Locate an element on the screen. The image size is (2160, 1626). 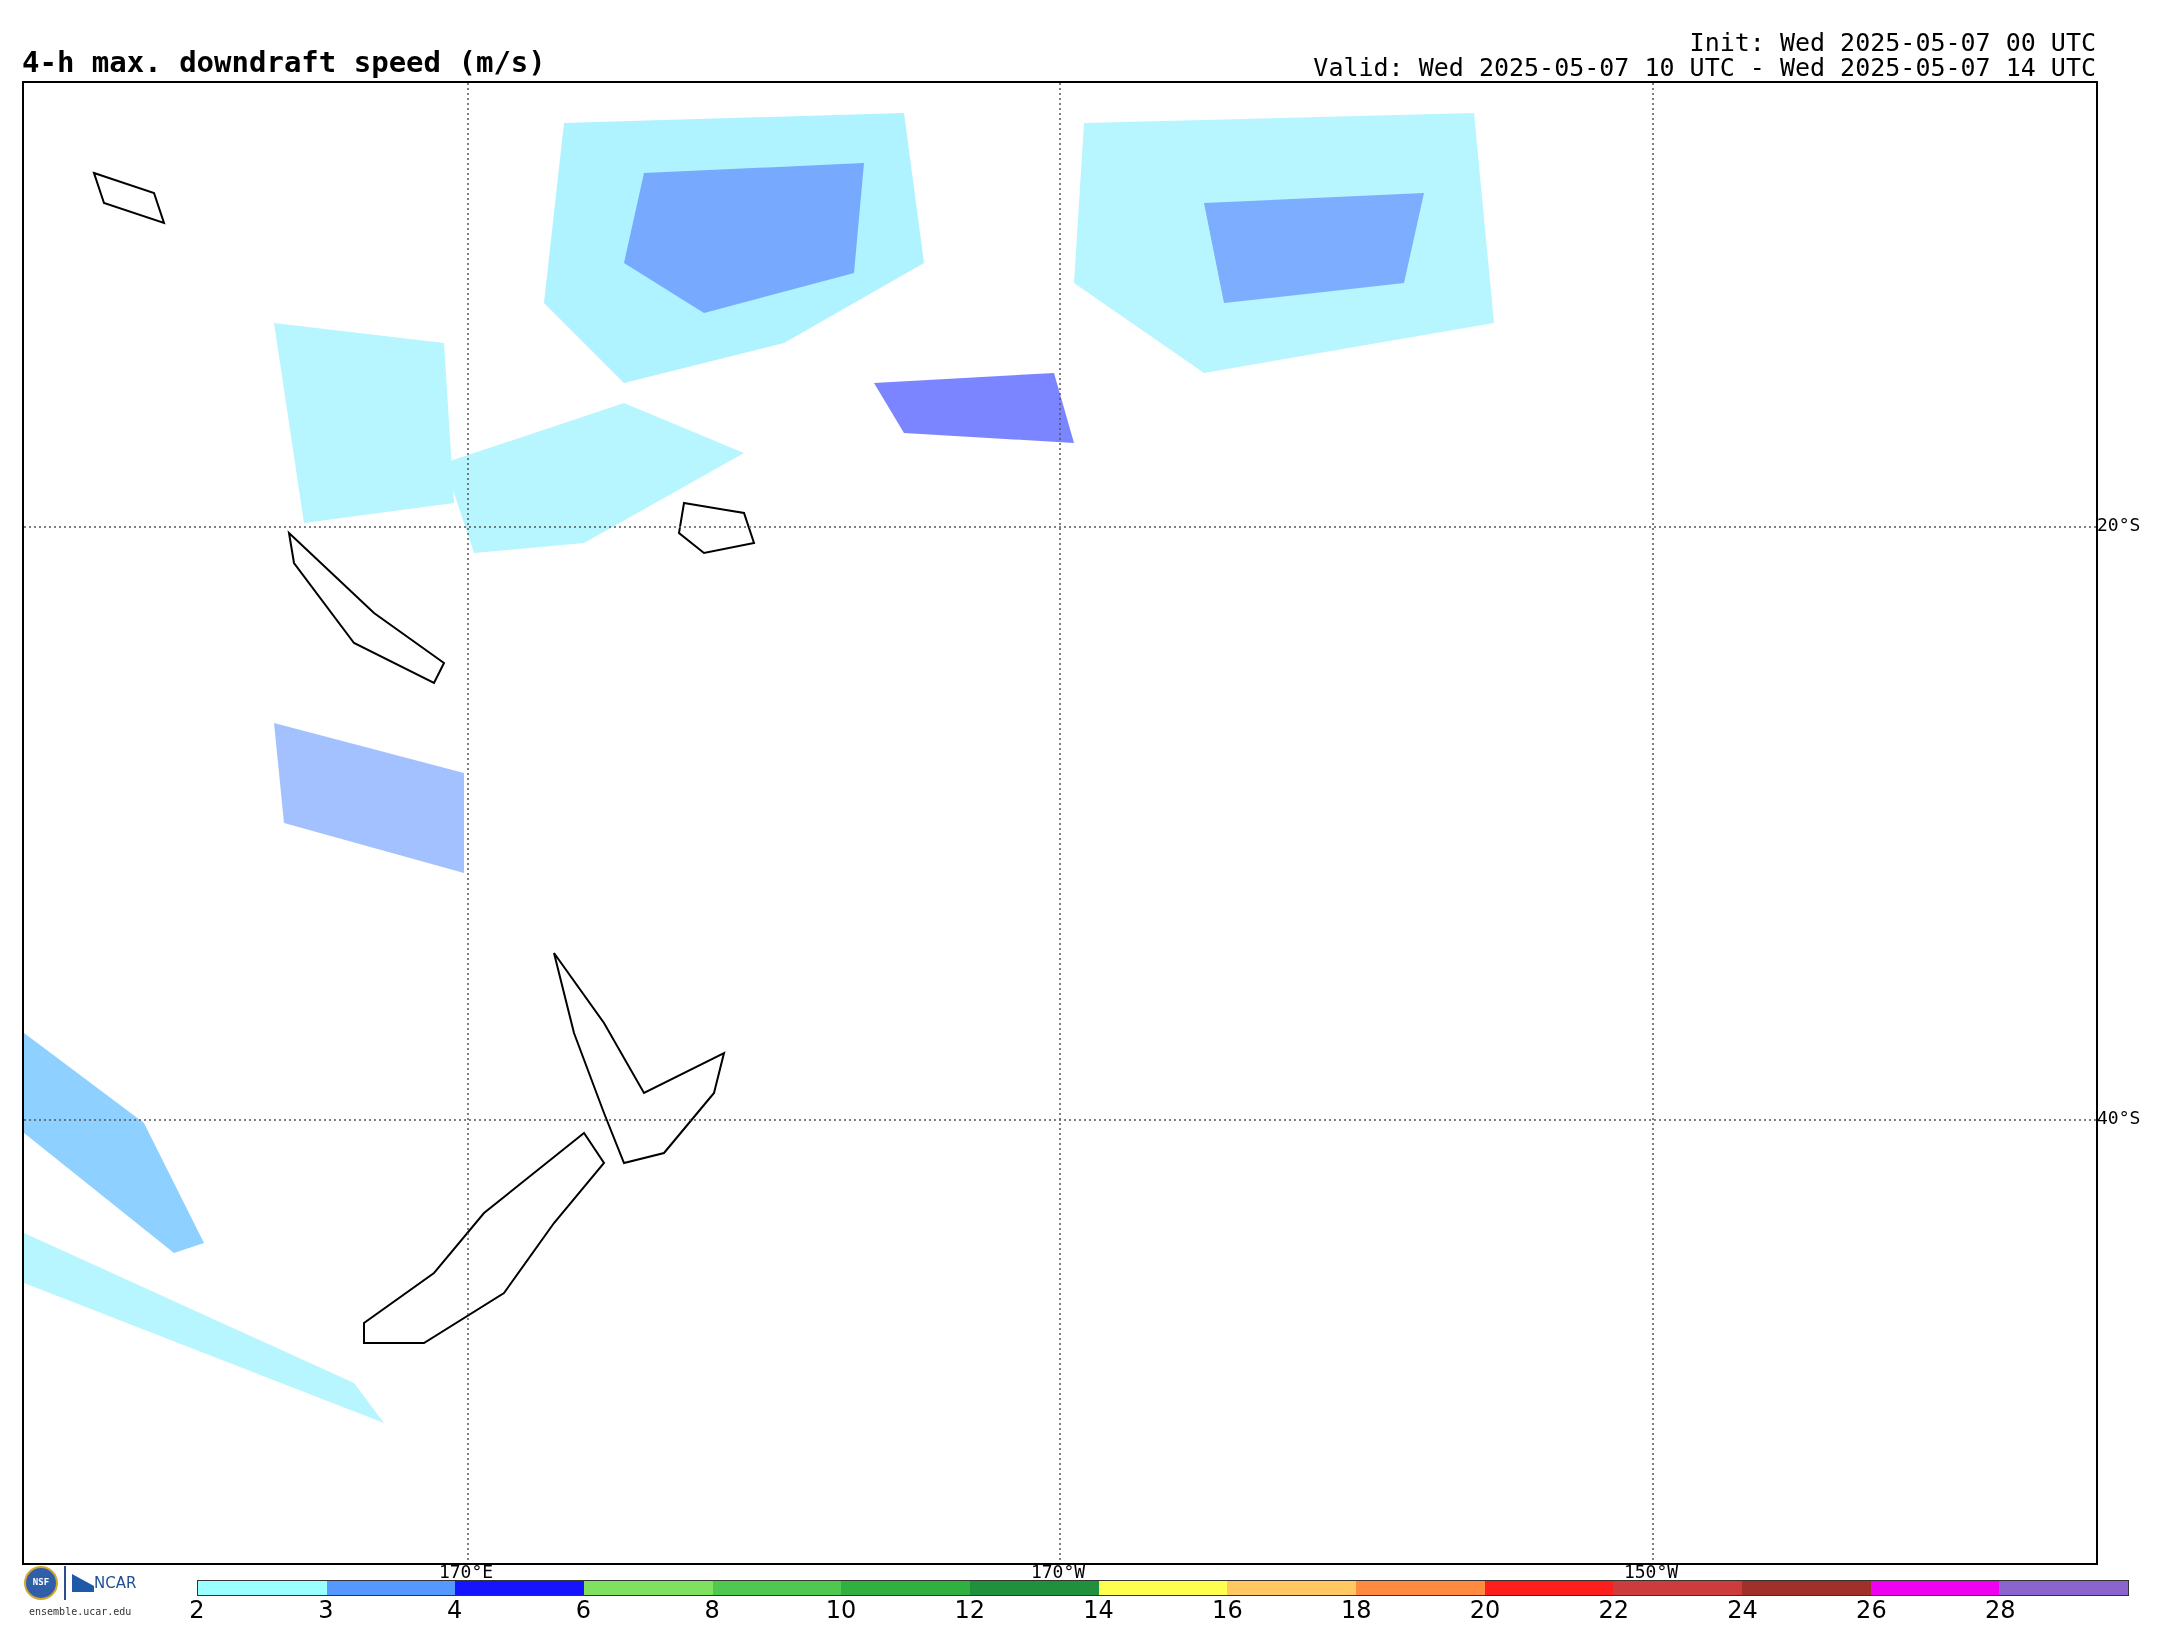
longitude-label: 170°W is located at coordinates (1058, 1572).